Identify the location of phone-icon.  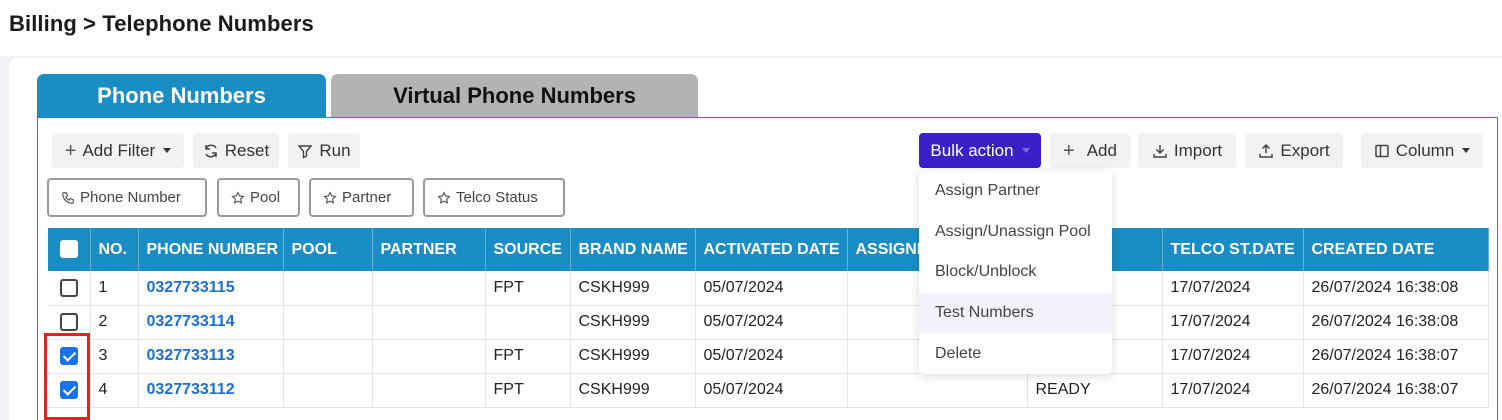
(68, 197).